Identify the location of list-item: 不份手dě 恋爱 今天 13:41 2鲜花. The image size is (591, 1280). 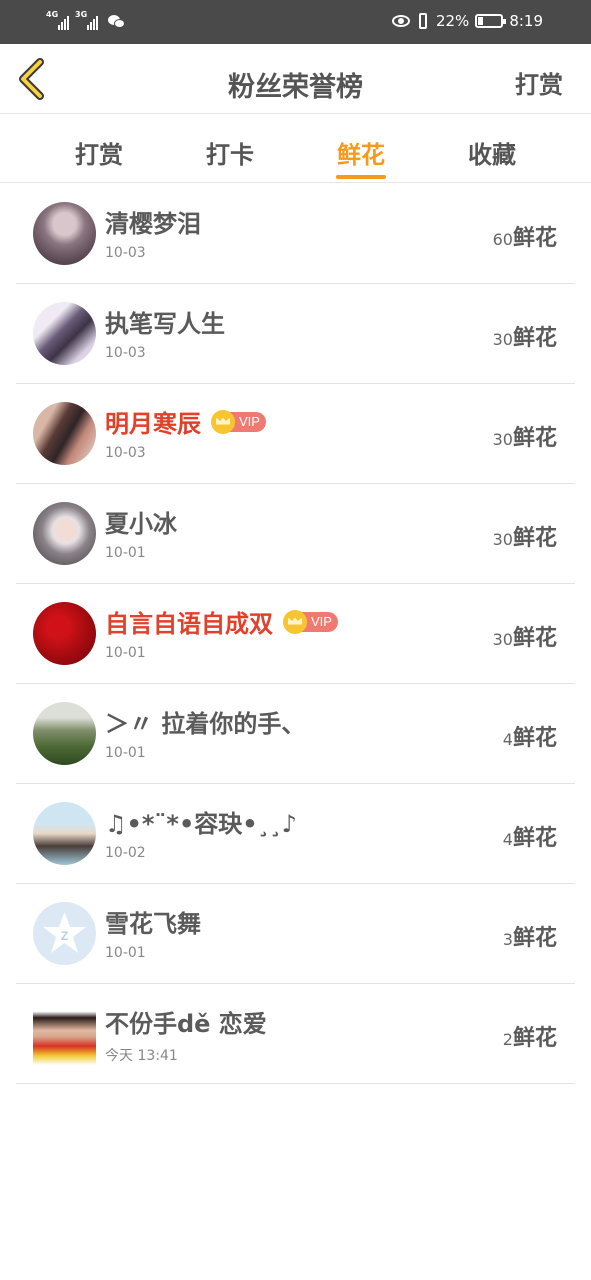
(295, 1034).